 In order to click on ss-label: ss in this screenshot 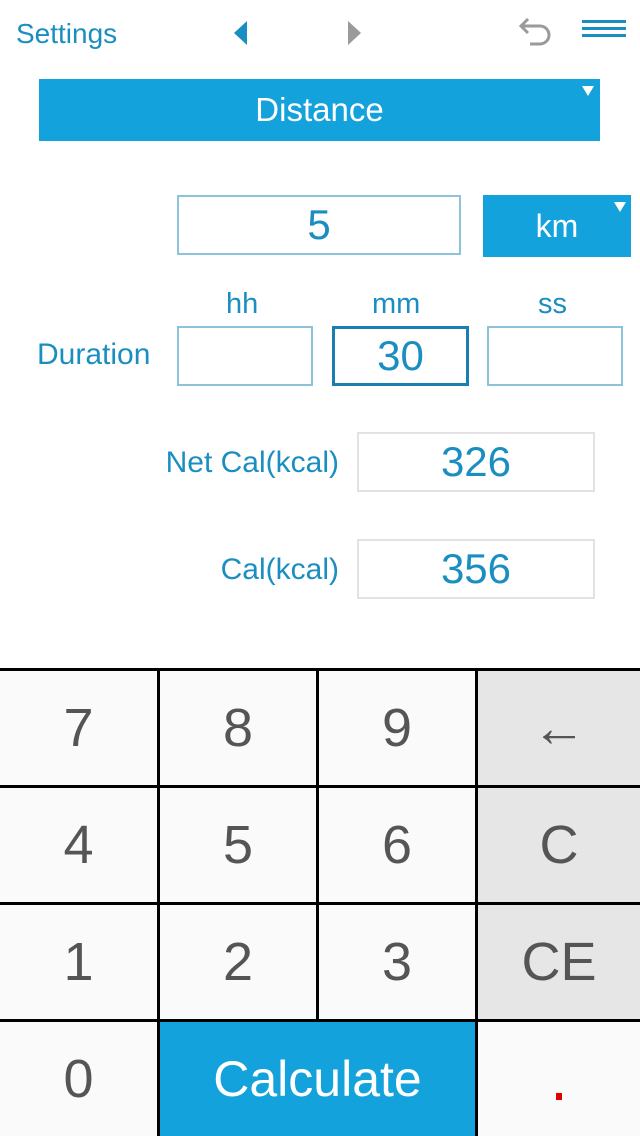, I will do `click(552, 304)`.